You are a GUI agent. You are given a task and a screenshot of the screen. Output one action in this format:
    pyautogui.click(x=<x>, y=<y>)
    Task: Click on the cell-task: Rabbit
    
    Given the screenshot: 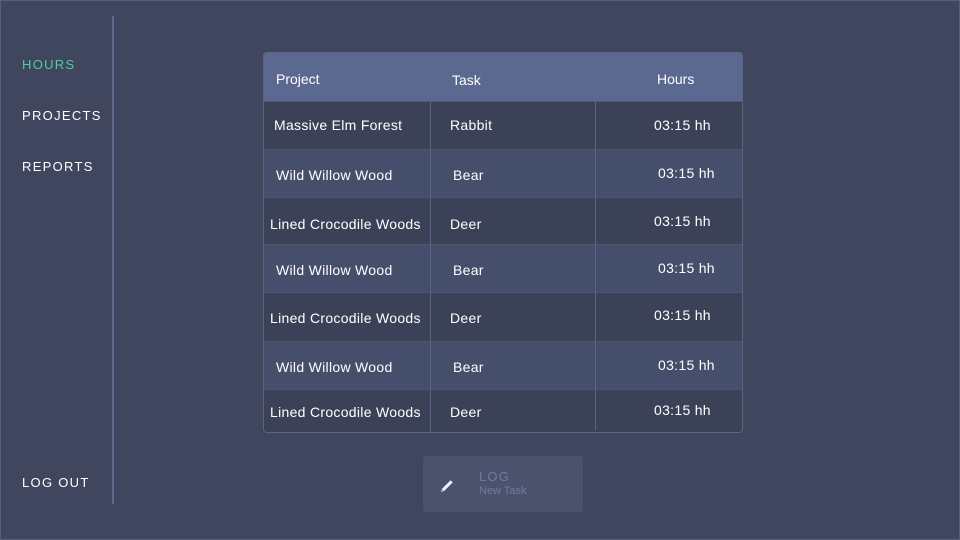 What is the action you would take?
    pyautogui.click(x=471, y=125)
    